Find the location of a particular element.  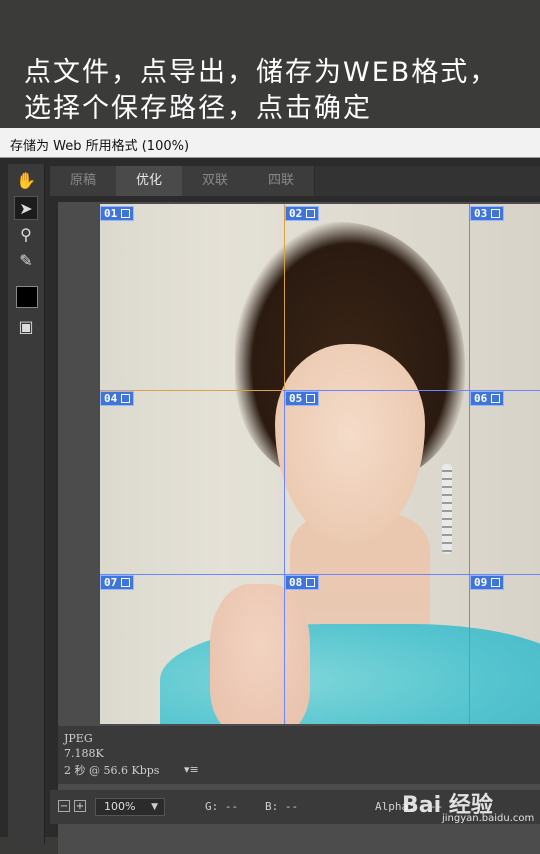

tab-2-up: 双联 is located at coordinates (215, 181).